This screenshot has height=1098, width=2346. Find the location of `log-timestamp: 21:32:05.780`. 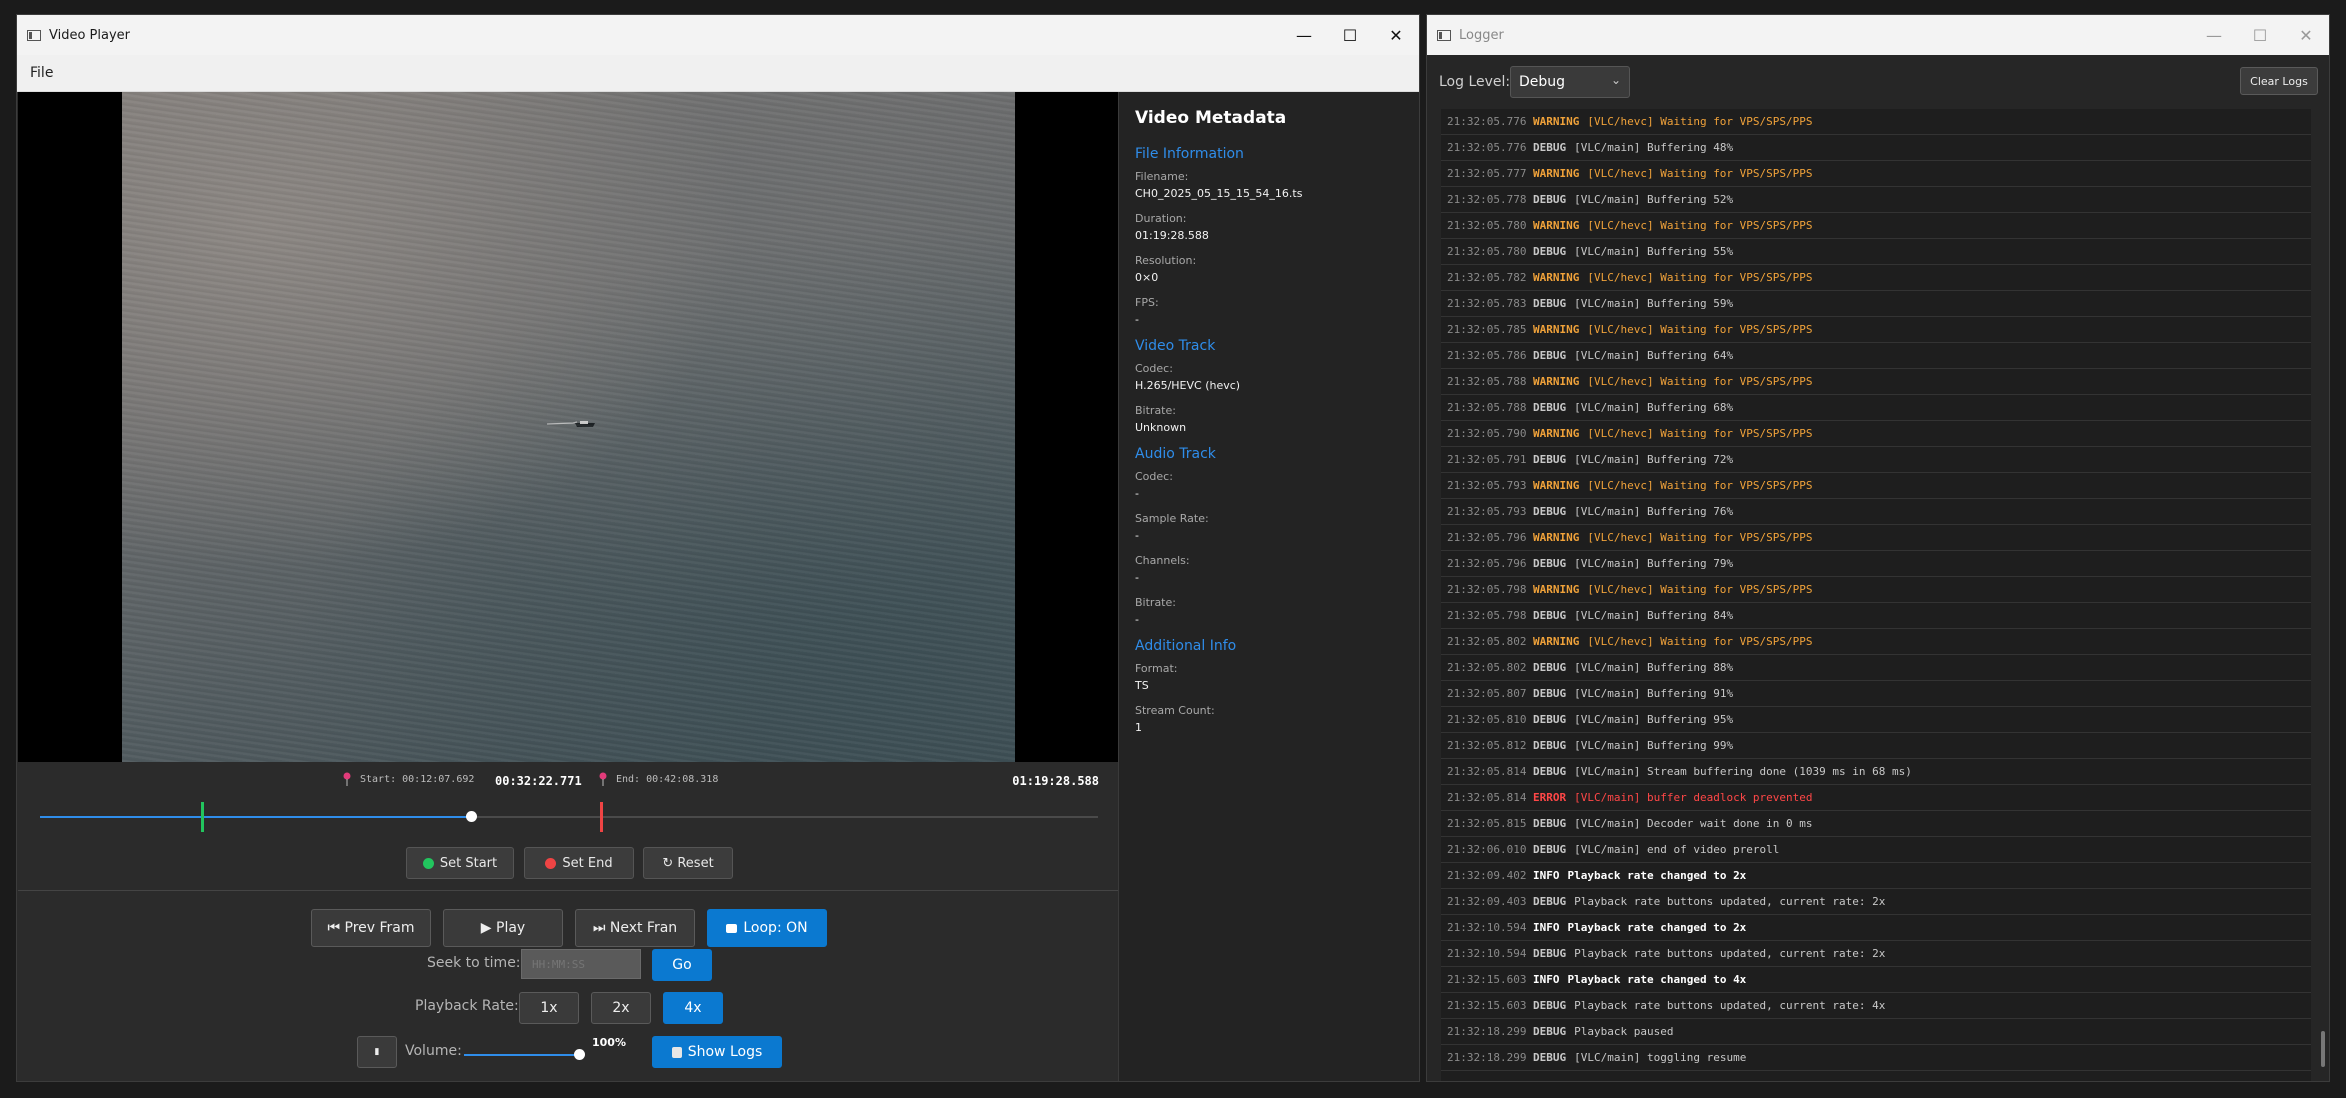

log-timestamp: 21:32:05.780 is located at coordinates (1487, 225).